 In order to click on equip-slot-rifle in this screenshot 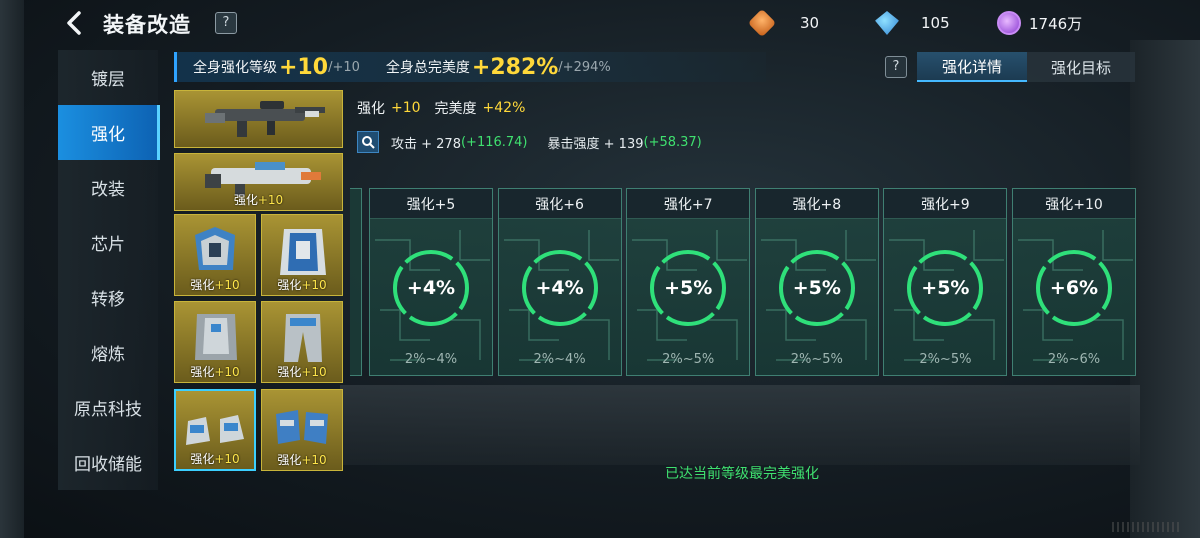, I will do `click(258, 119)`.